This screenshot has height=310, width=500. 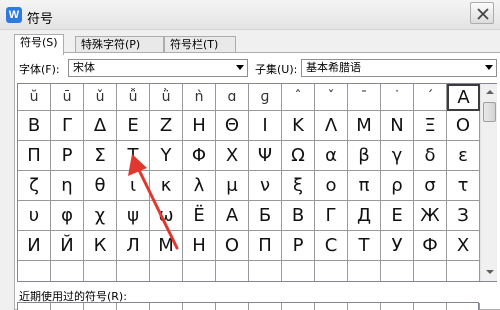 What do you see at coordinates (199, 216) in the screenshot?
I see `symbol-cell: Ё` at bounding box center [199, 216].